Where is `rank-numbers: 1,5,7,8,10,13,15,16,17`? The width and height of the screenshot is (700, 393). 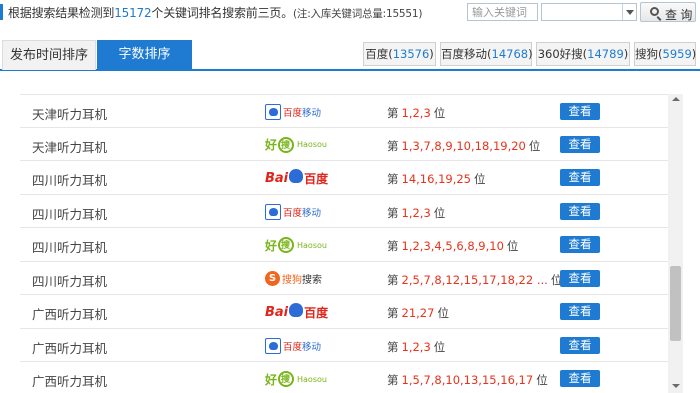 rank-numbers: 1,5,7,8,10,13,15,16,17 is located at coordinates (467, 380).